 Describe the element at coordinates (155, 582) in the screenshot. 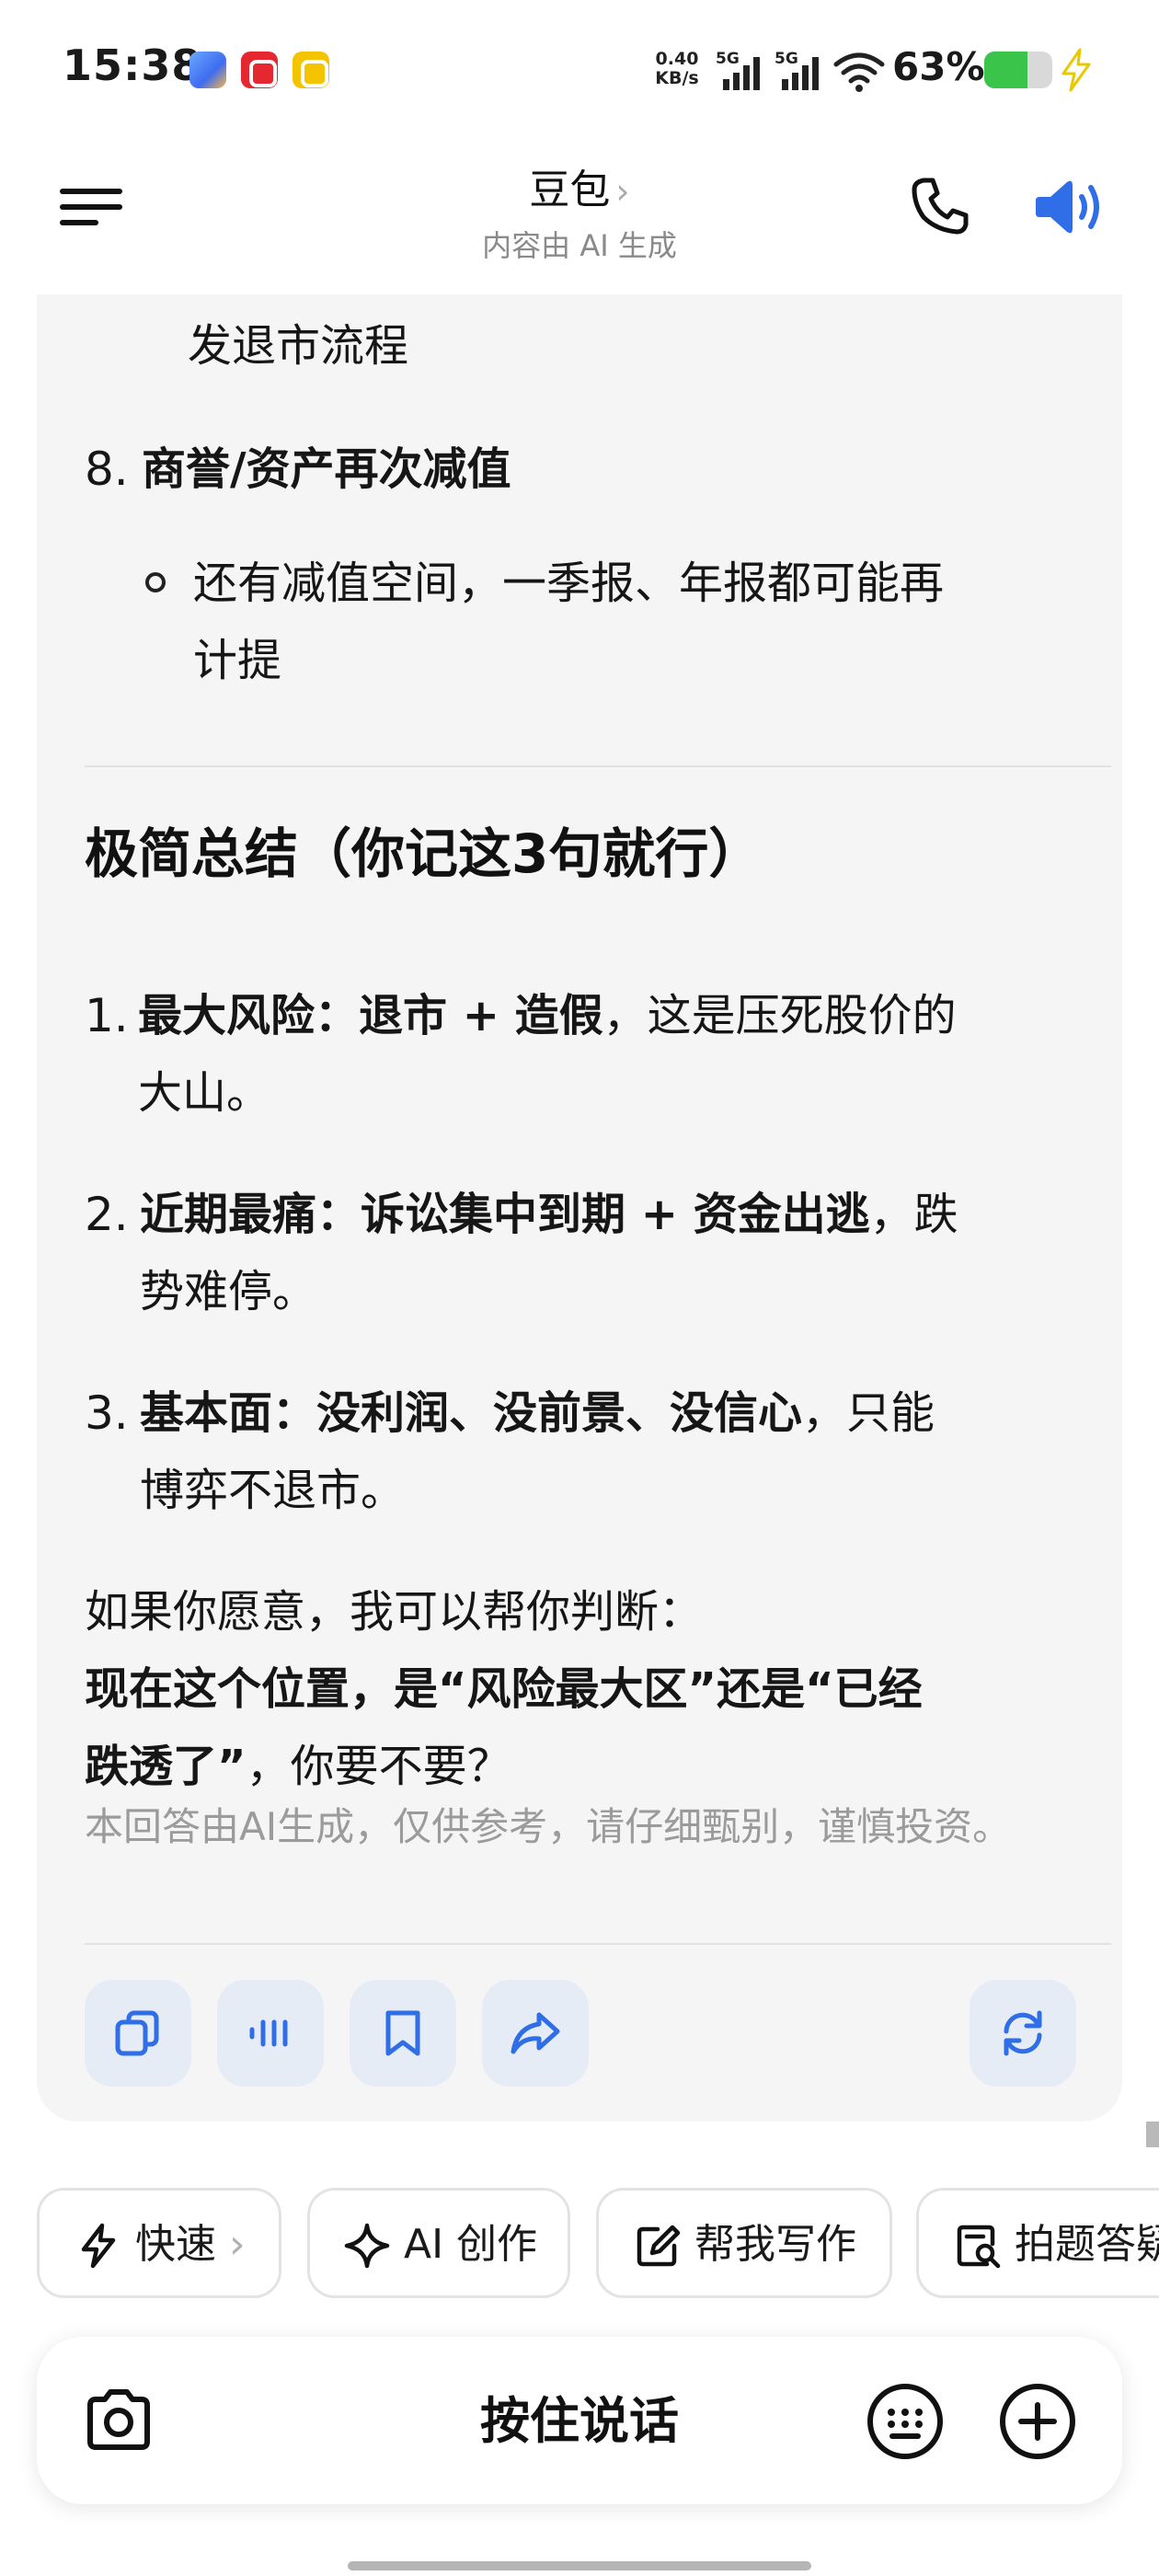

I see `bullet-point` at that location.